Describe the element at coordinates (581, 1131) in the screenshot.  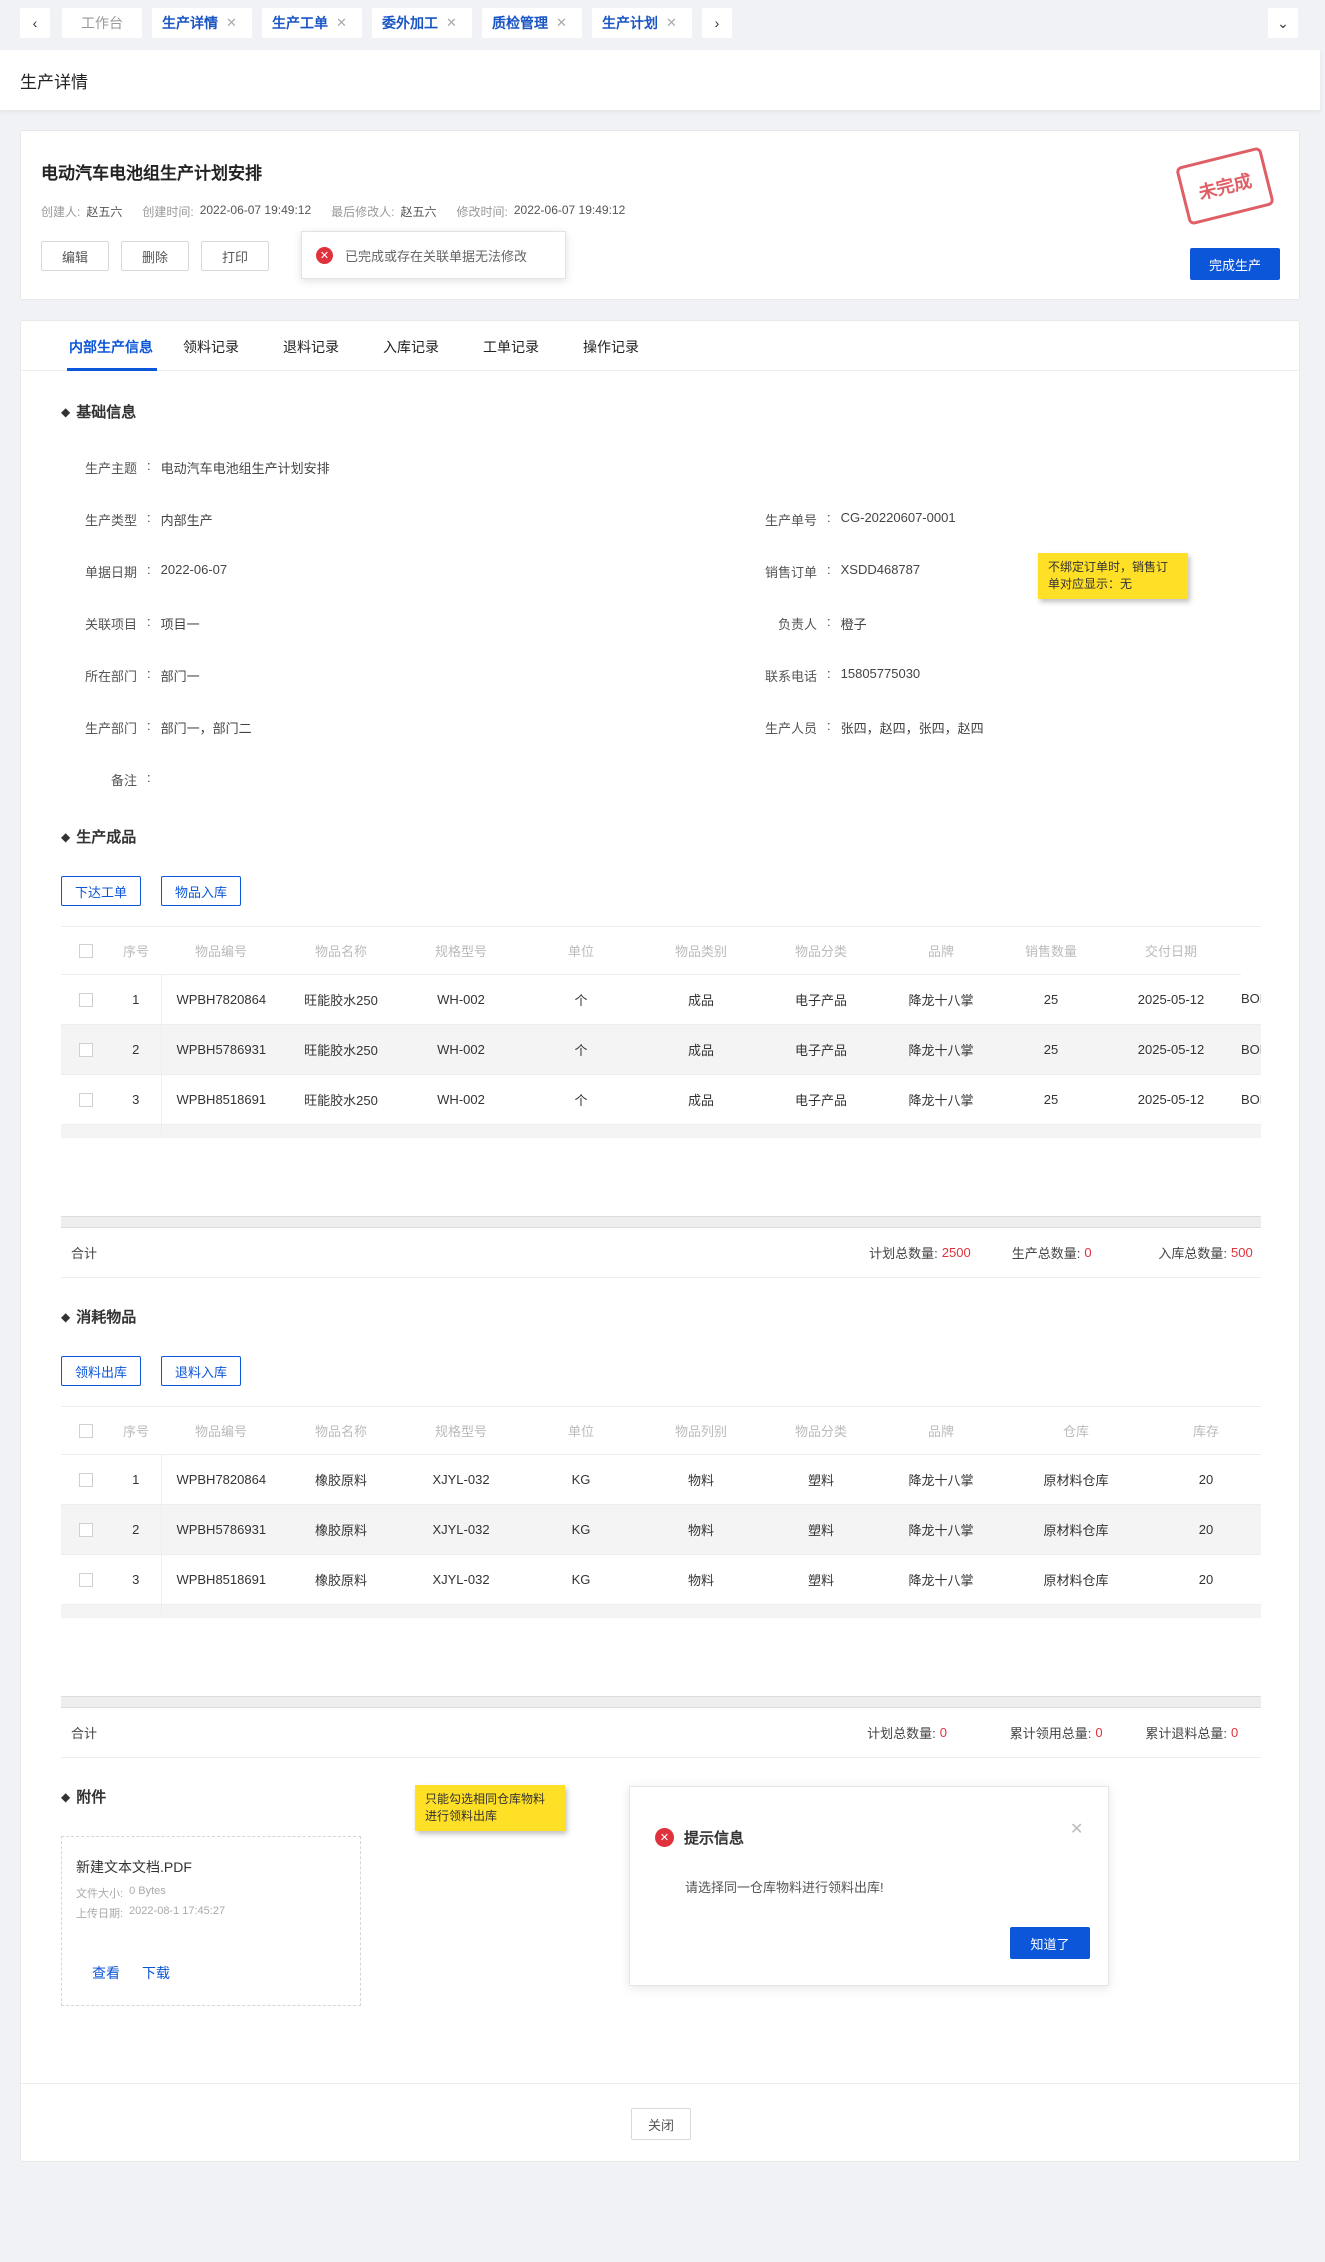
I see `table-cell: 个` at that location.